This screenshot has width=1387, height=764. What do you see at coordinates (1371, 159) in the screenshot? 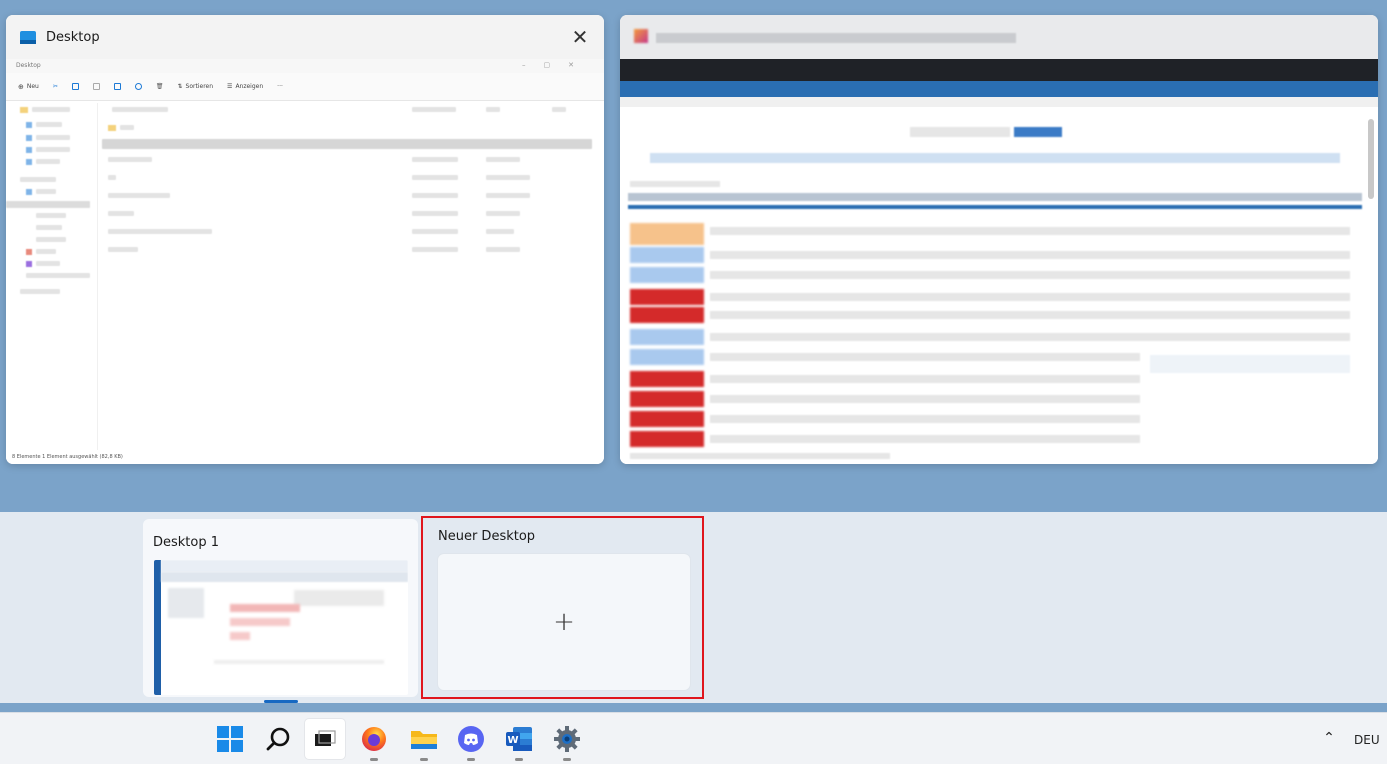
I see `browser-scrollbar` at bounding box center [1371, 159].